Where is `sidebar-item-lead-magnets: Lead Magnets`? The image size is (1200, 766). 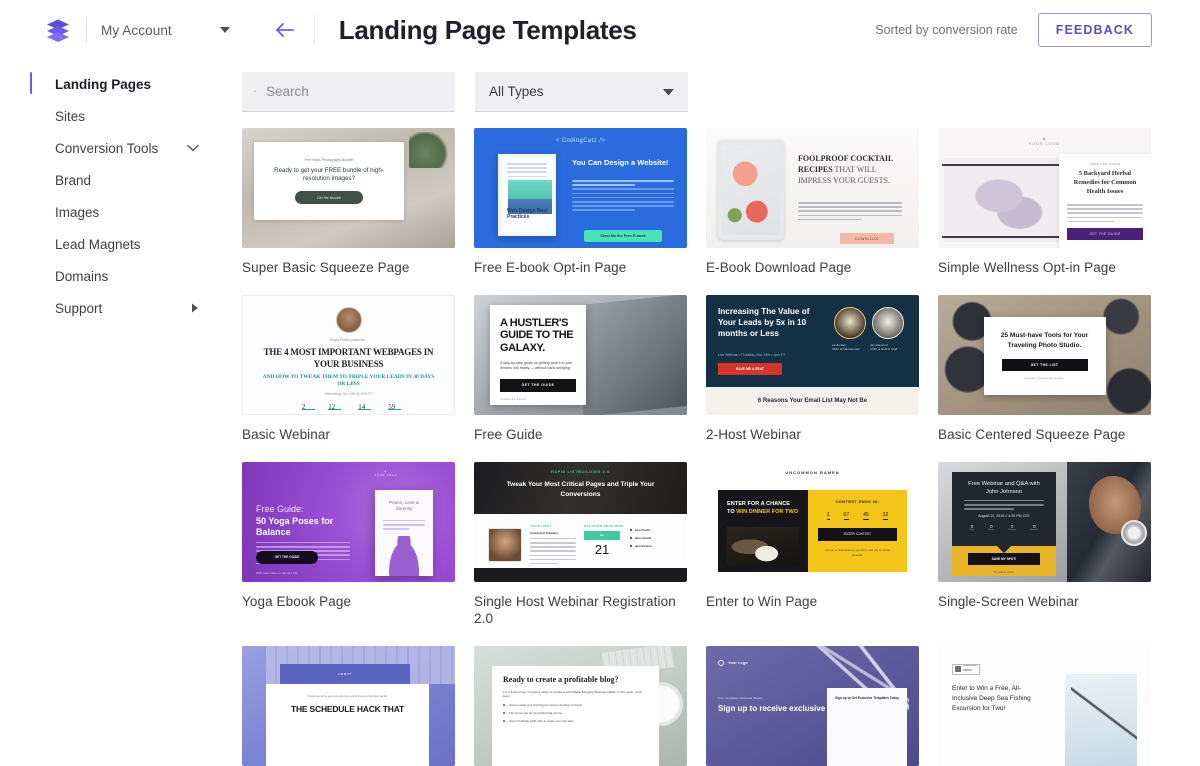 sidebar-item-lead-magnets: Lead Magnets is located at coordinates (112, 244).